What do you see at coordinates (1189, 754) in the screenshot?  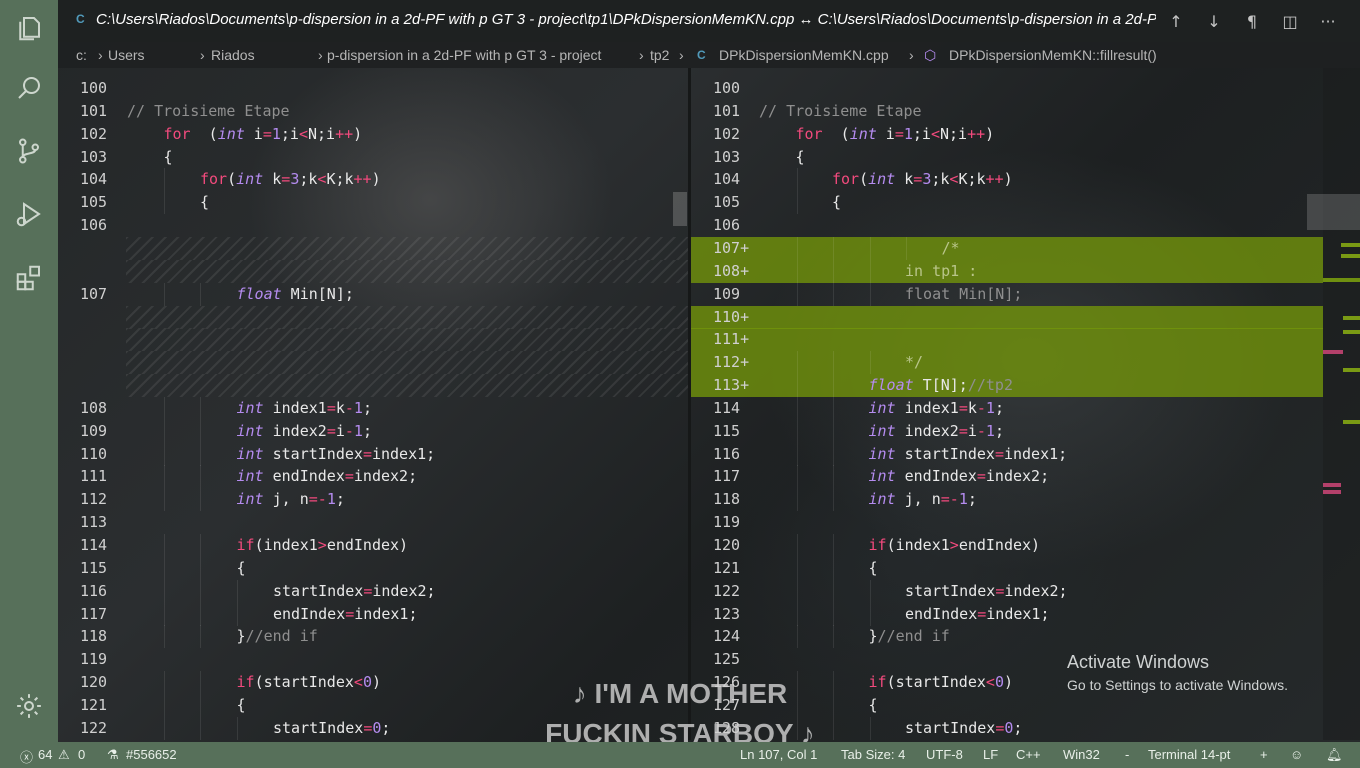 I see `terminal-font-size: Terminal 14-pt` at bounding box center [1189, 754].